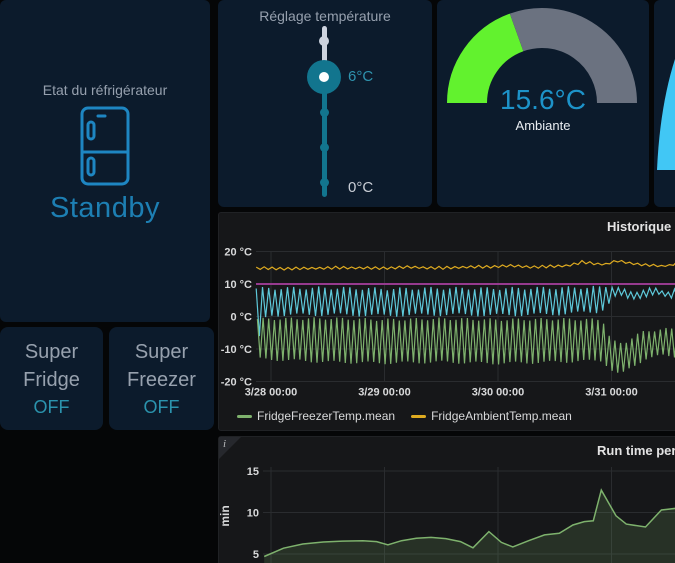  What do you see at coordinates (51, 351) in the screenshot?
I see `super-fridge-label-1: Super` at bounding box center [51, 351].